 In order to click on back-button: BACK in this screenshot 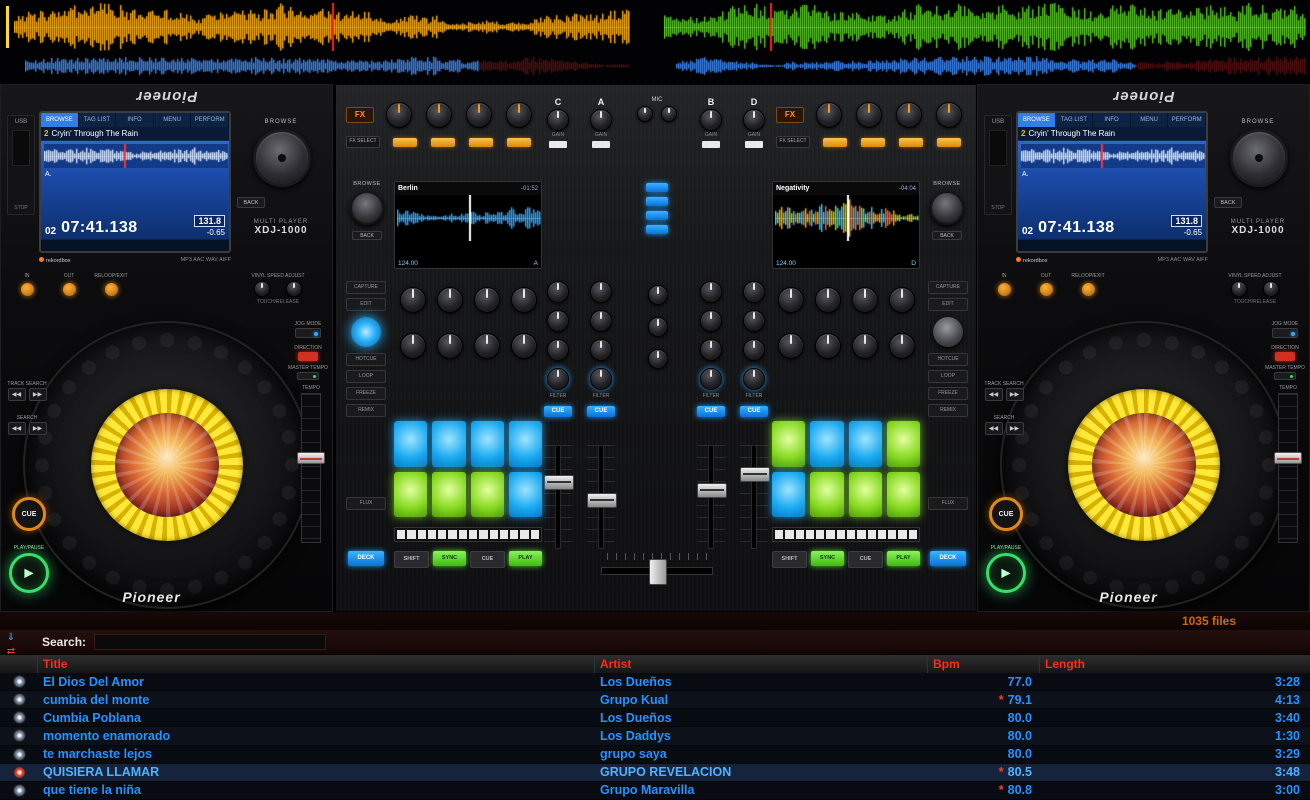, I will do `click(251, 202)`.